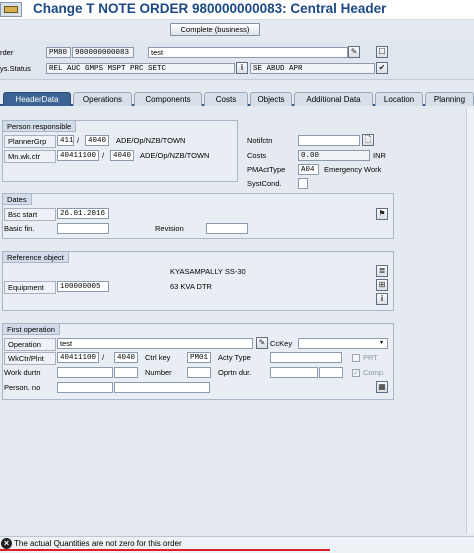 Image resolution: width=474 pixels, height=553 pixels. Describe the element at coordinates (83, 228) in the screenshot. I see `basic-finish-field` at that location.